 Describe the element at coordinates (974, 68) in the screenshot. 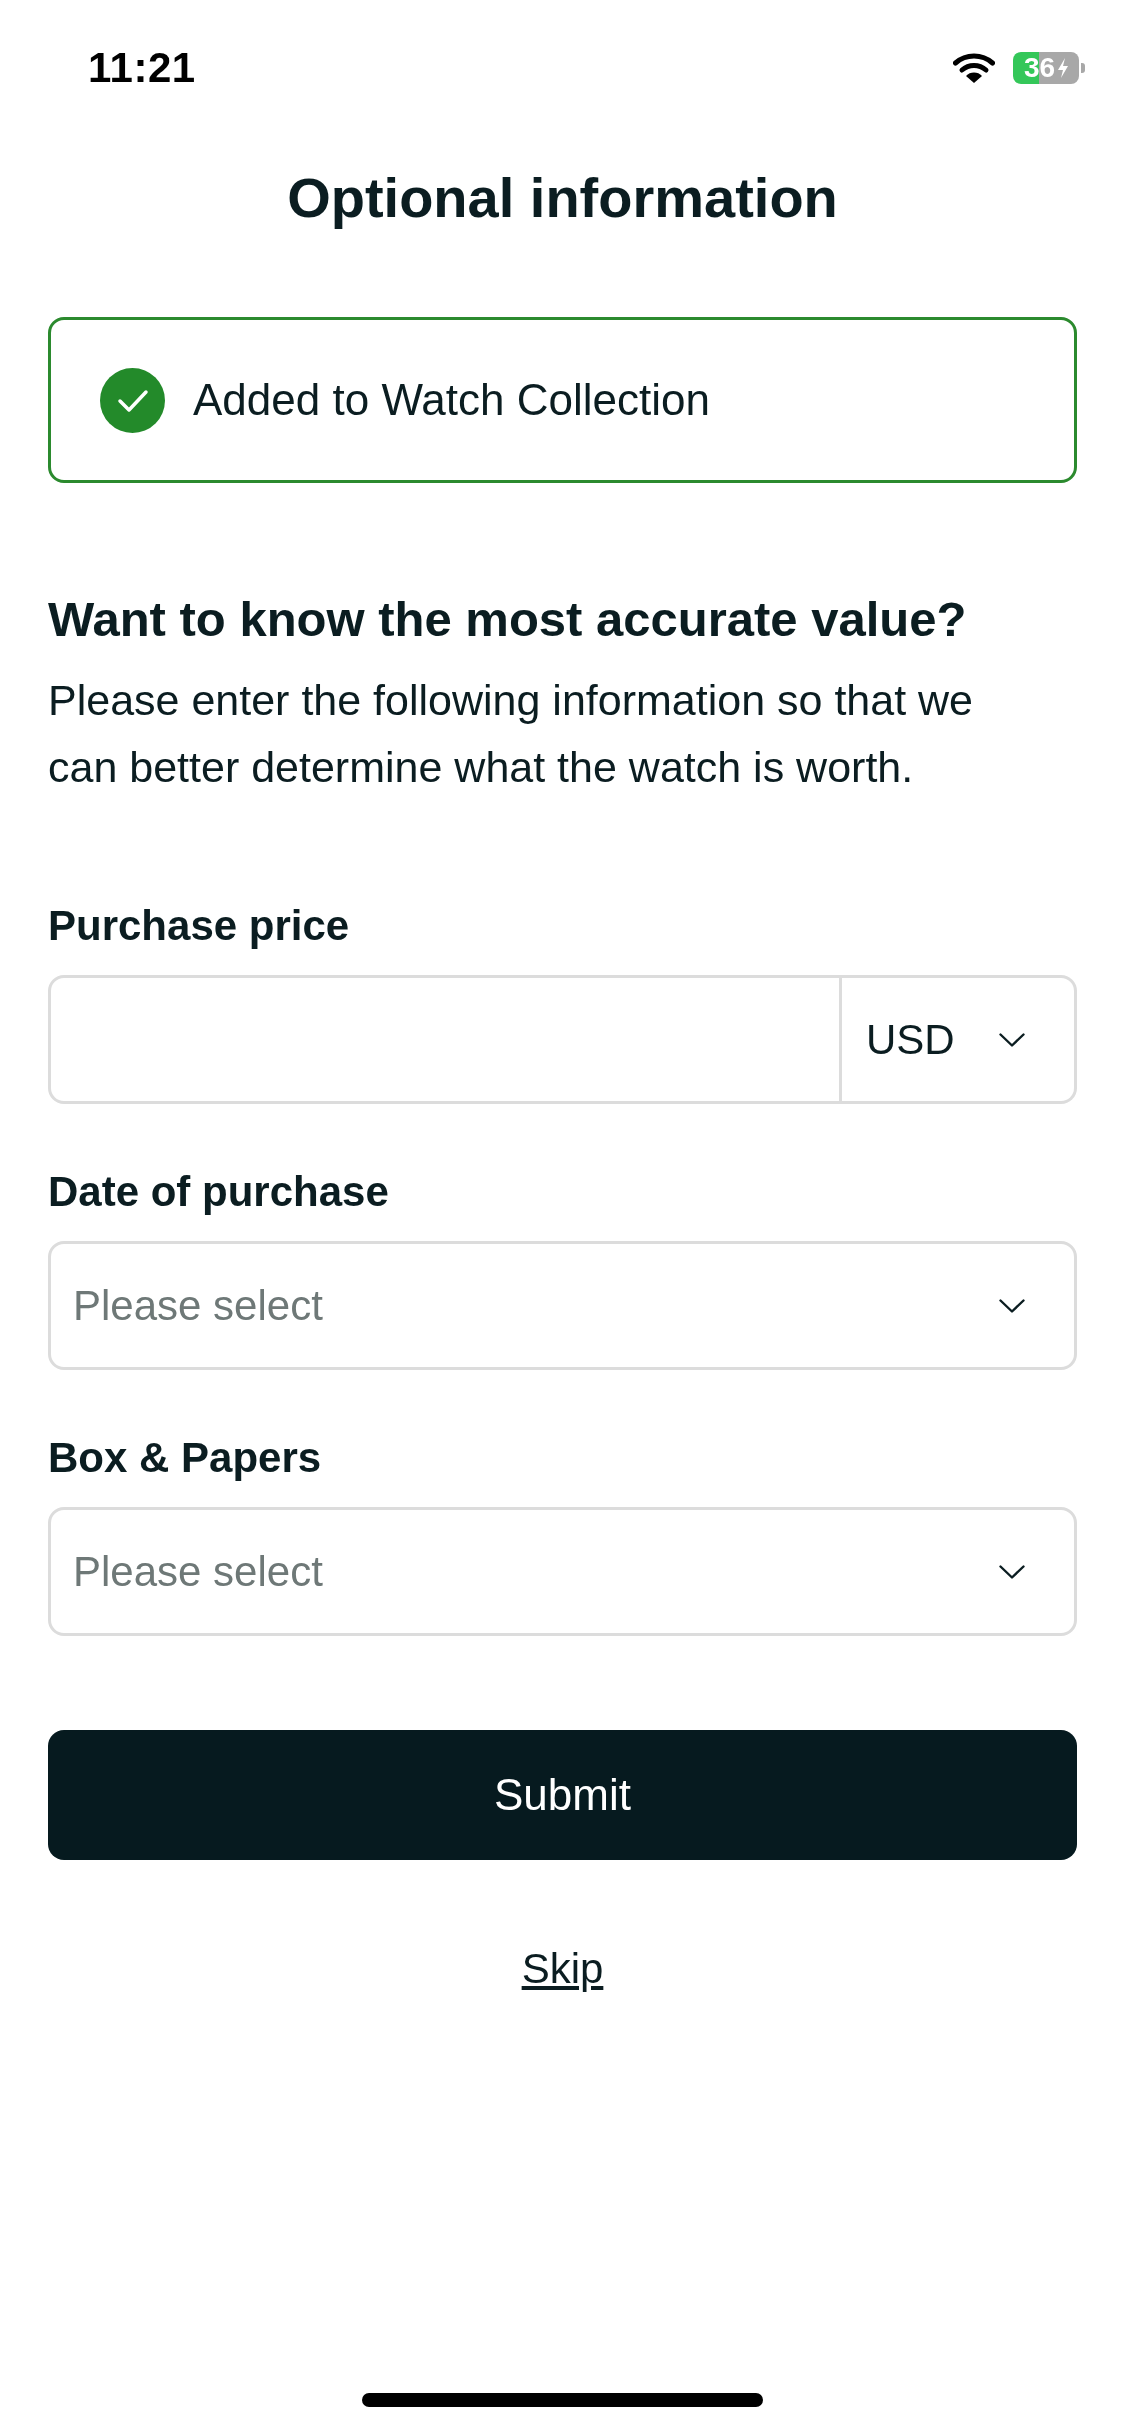

I see `wifi-icon` at that location.